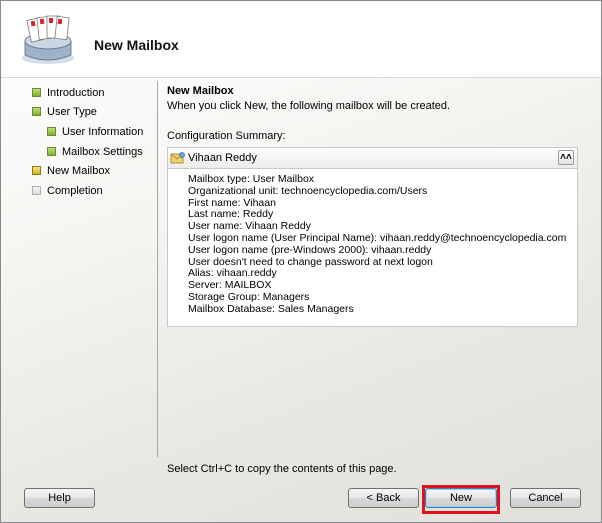  I want to click on nav-step-label: New Mailbox, so click(78, 171).